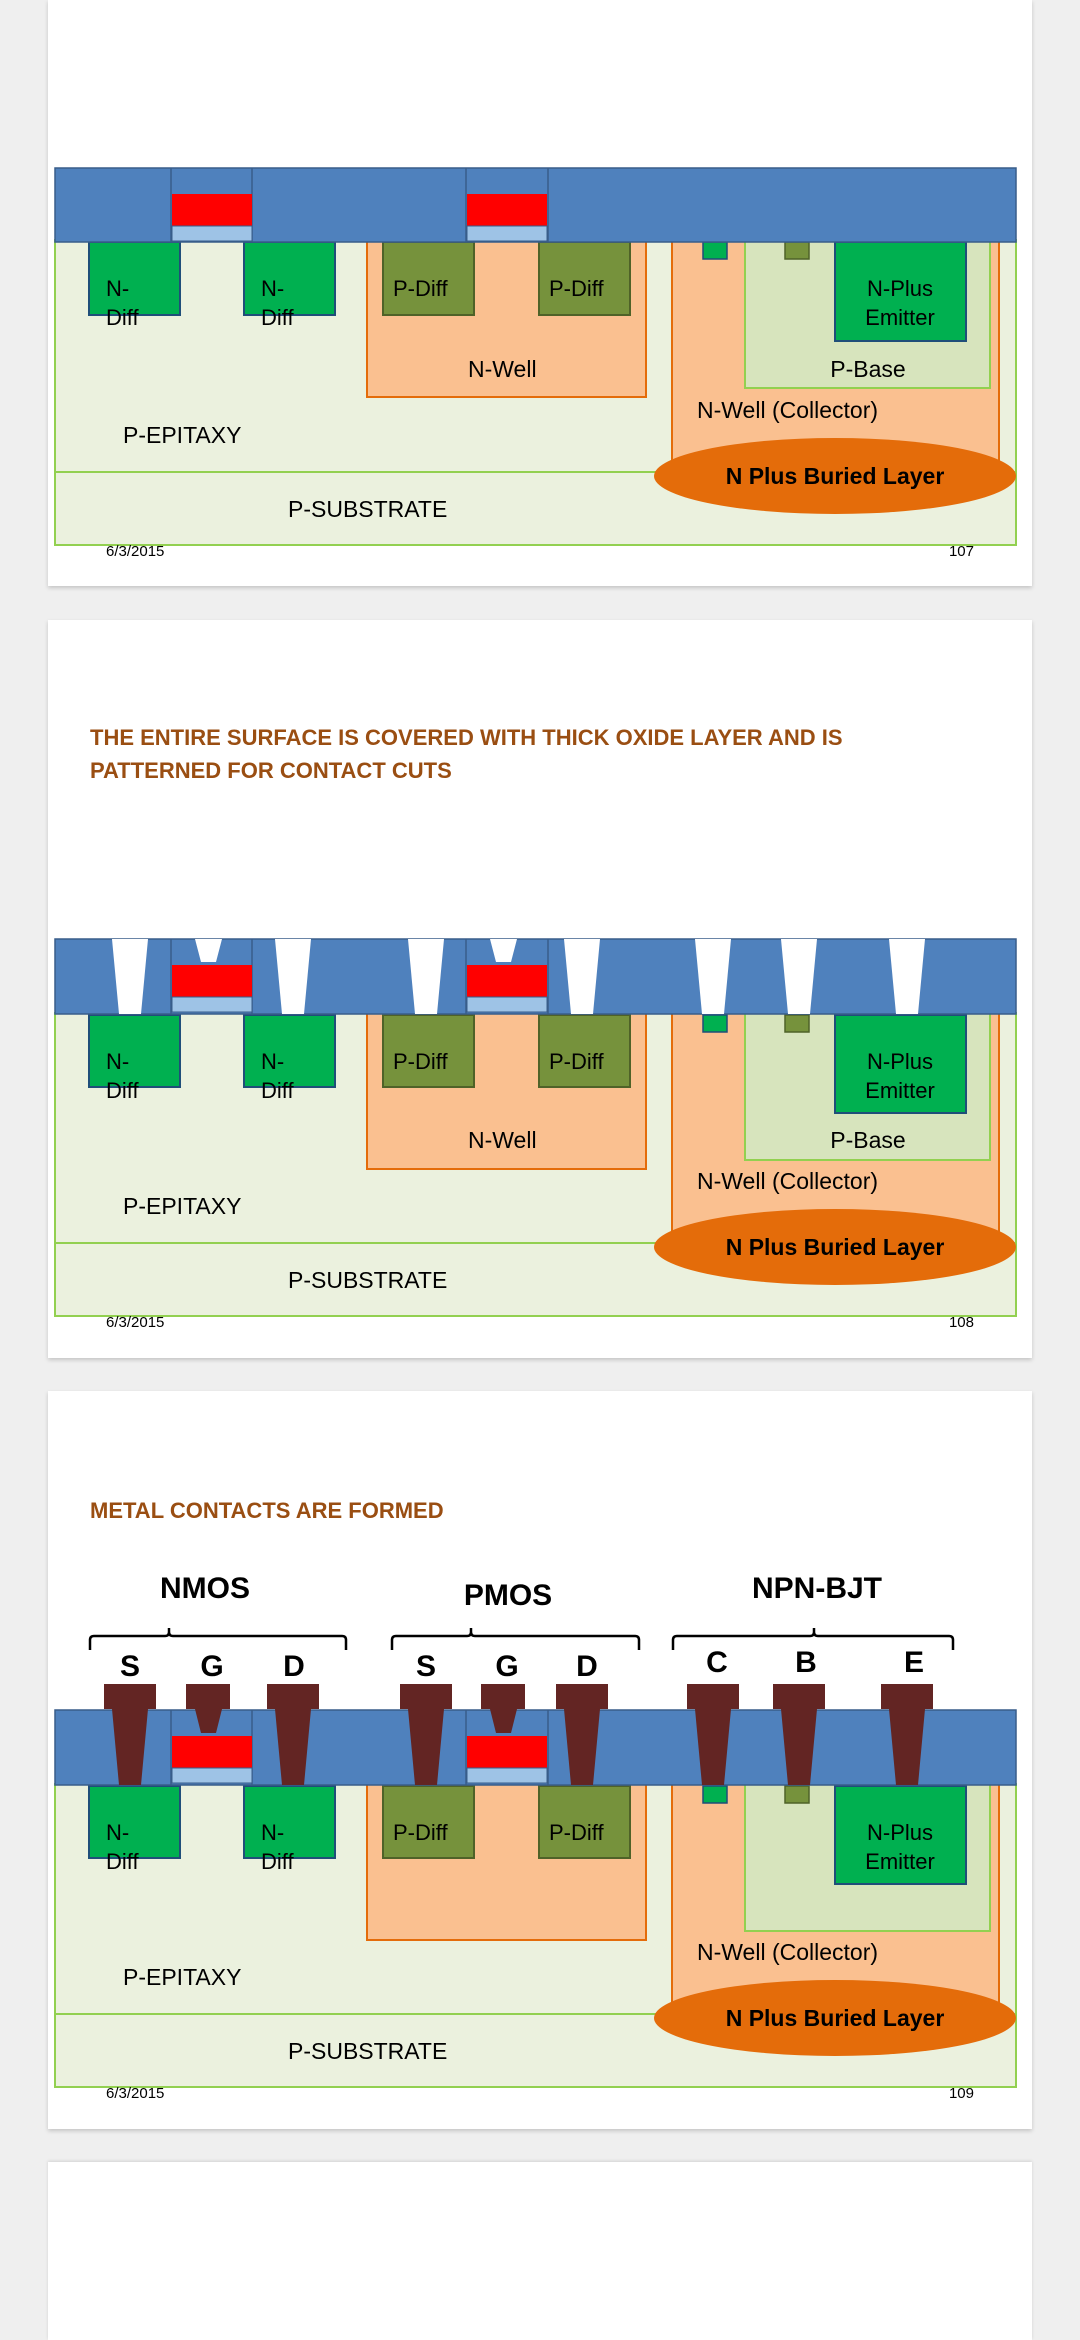  Describe the element at coordinates (961, 551) in the screenshot. I see `slide-number: 107` at that location.